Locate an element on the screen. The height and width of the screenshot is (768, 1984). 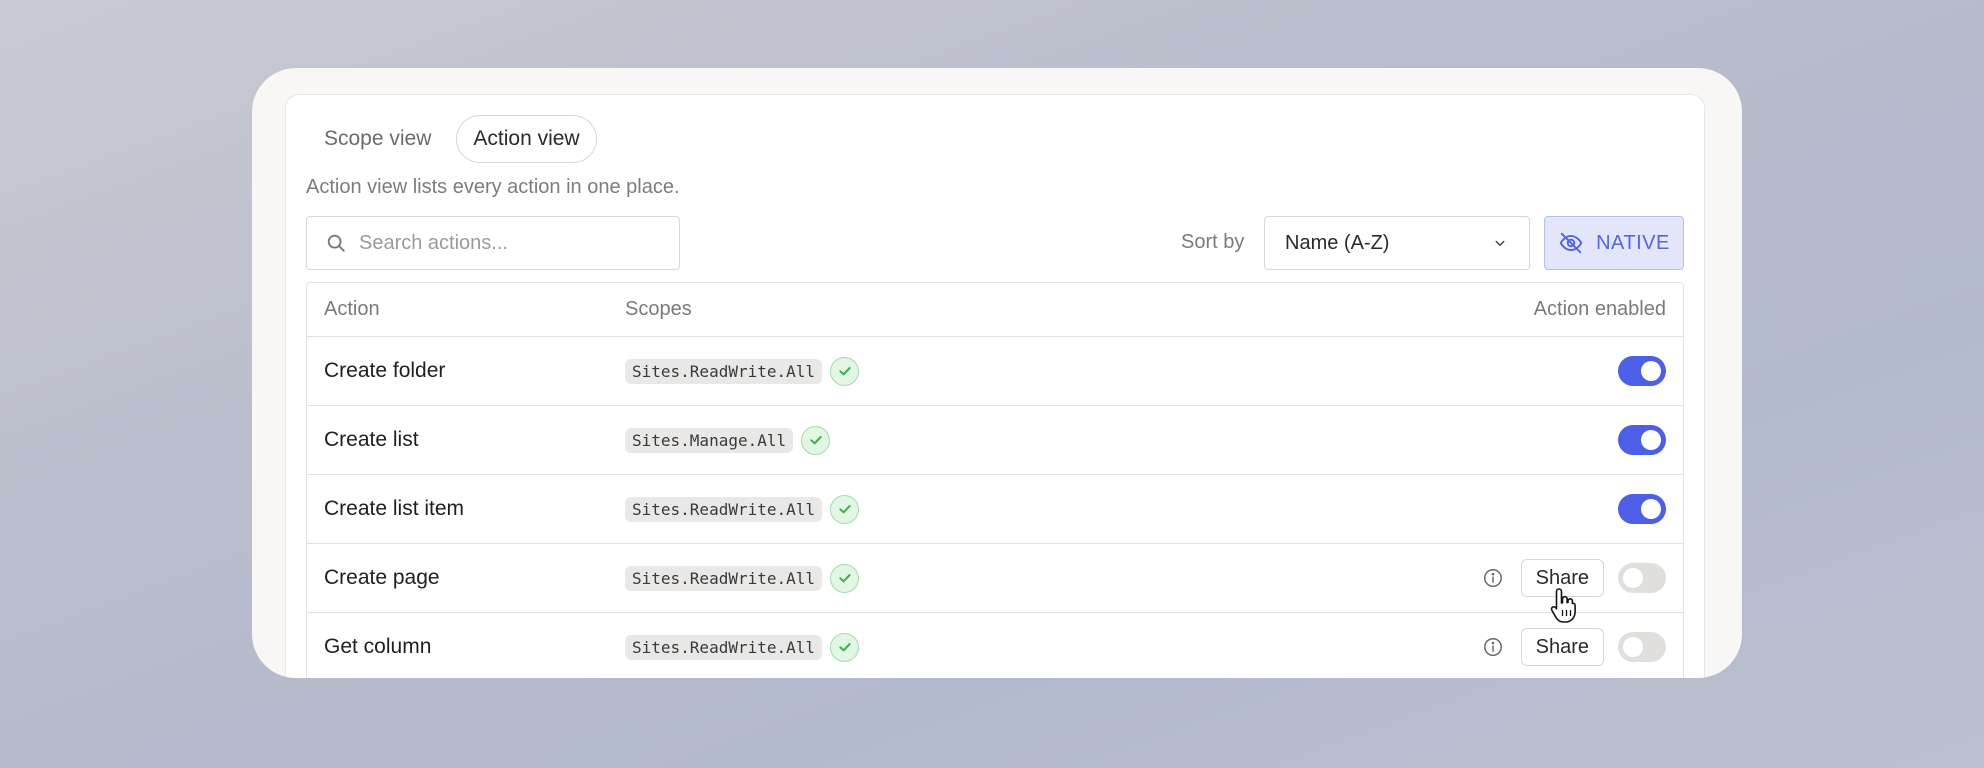
table-row: Create page Sites.ReadWrite.All Share is located at coordinates (995, 578).